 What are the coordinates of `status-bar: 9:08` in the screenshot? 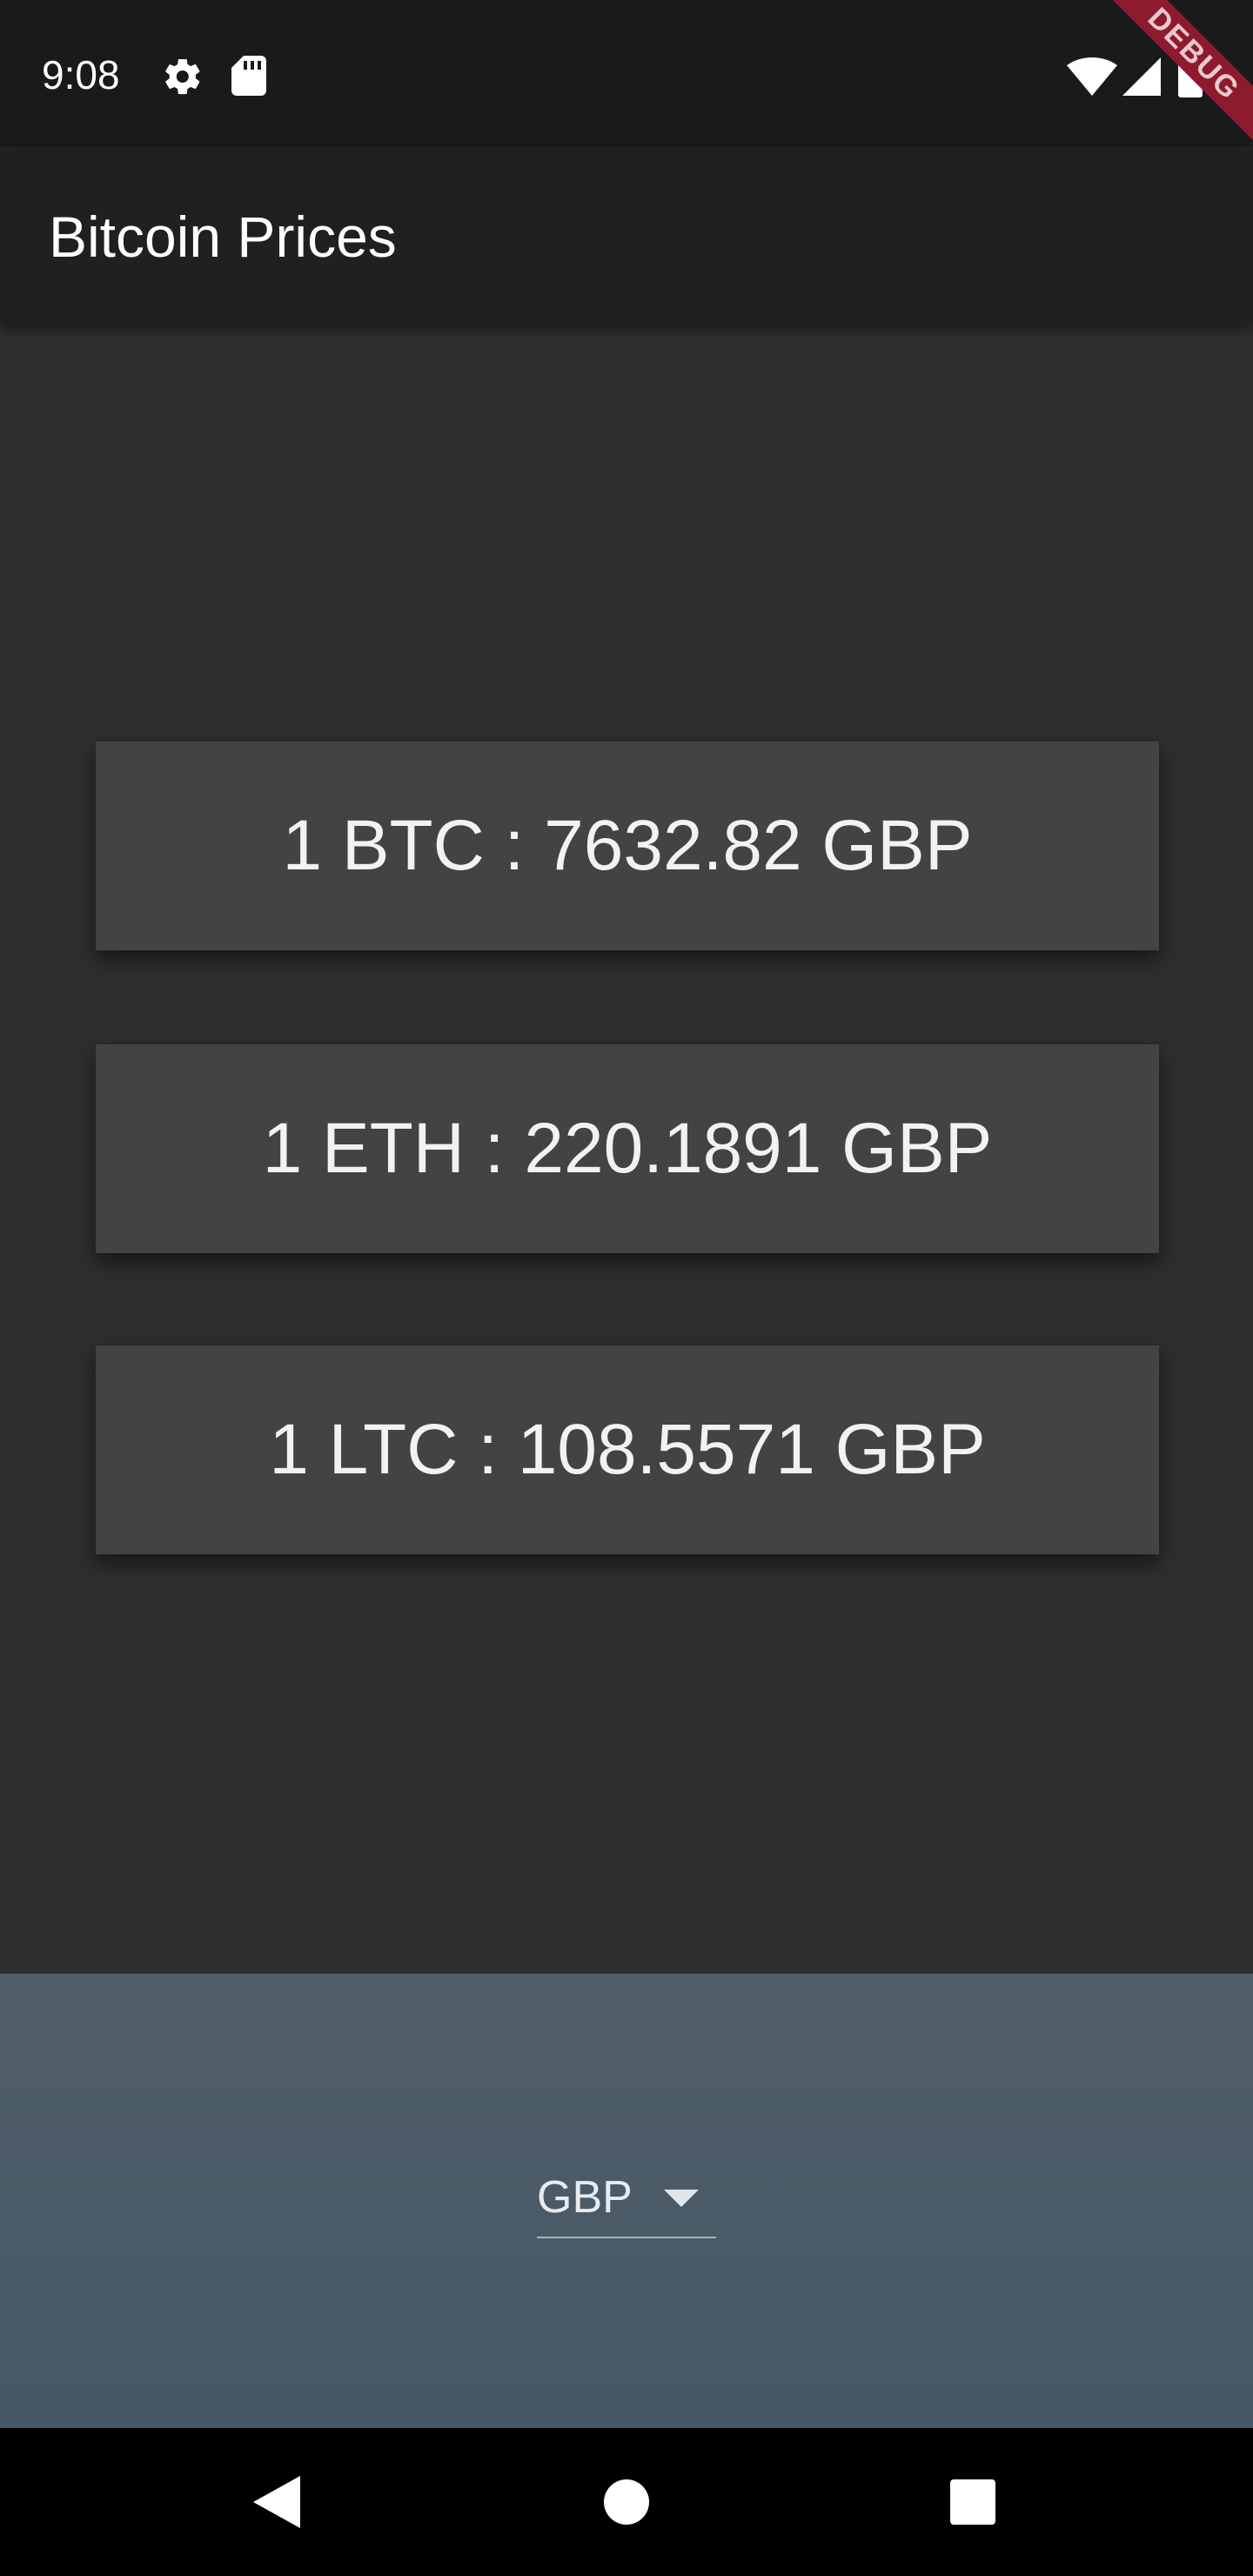 It's located at (626, 73).